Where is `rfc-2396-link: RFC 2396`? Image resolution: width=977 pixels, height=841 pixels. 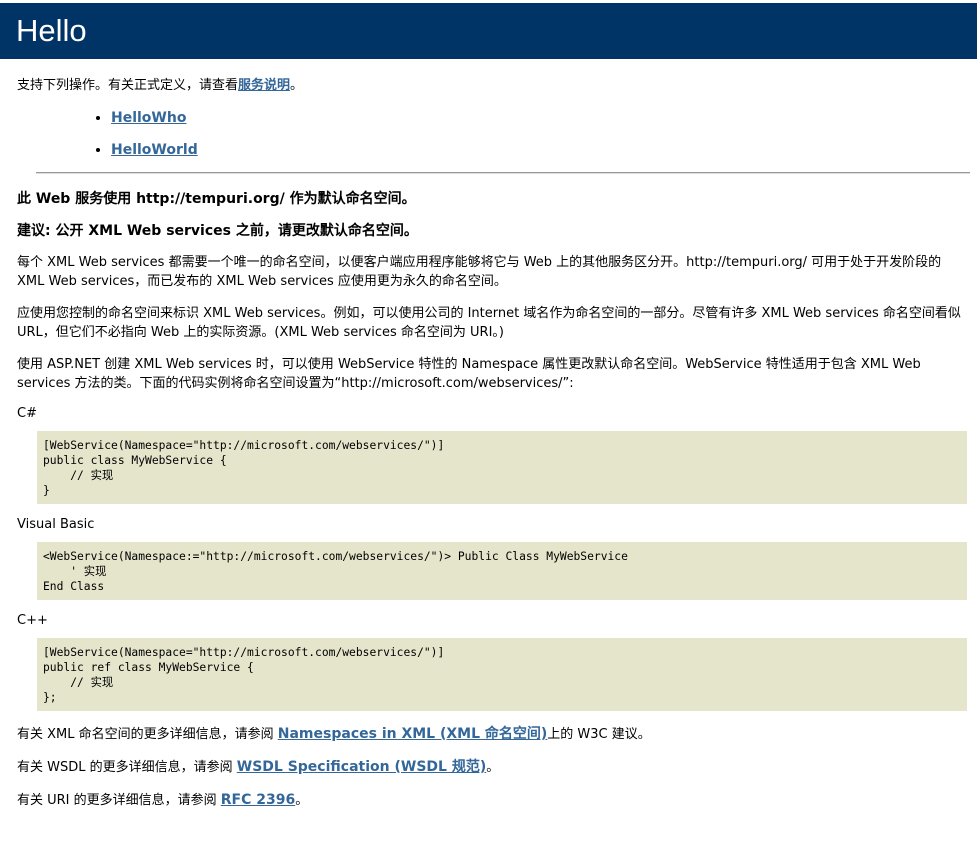
rfc-2396-link: RFC 2396 is located at coordinates (258, 800).